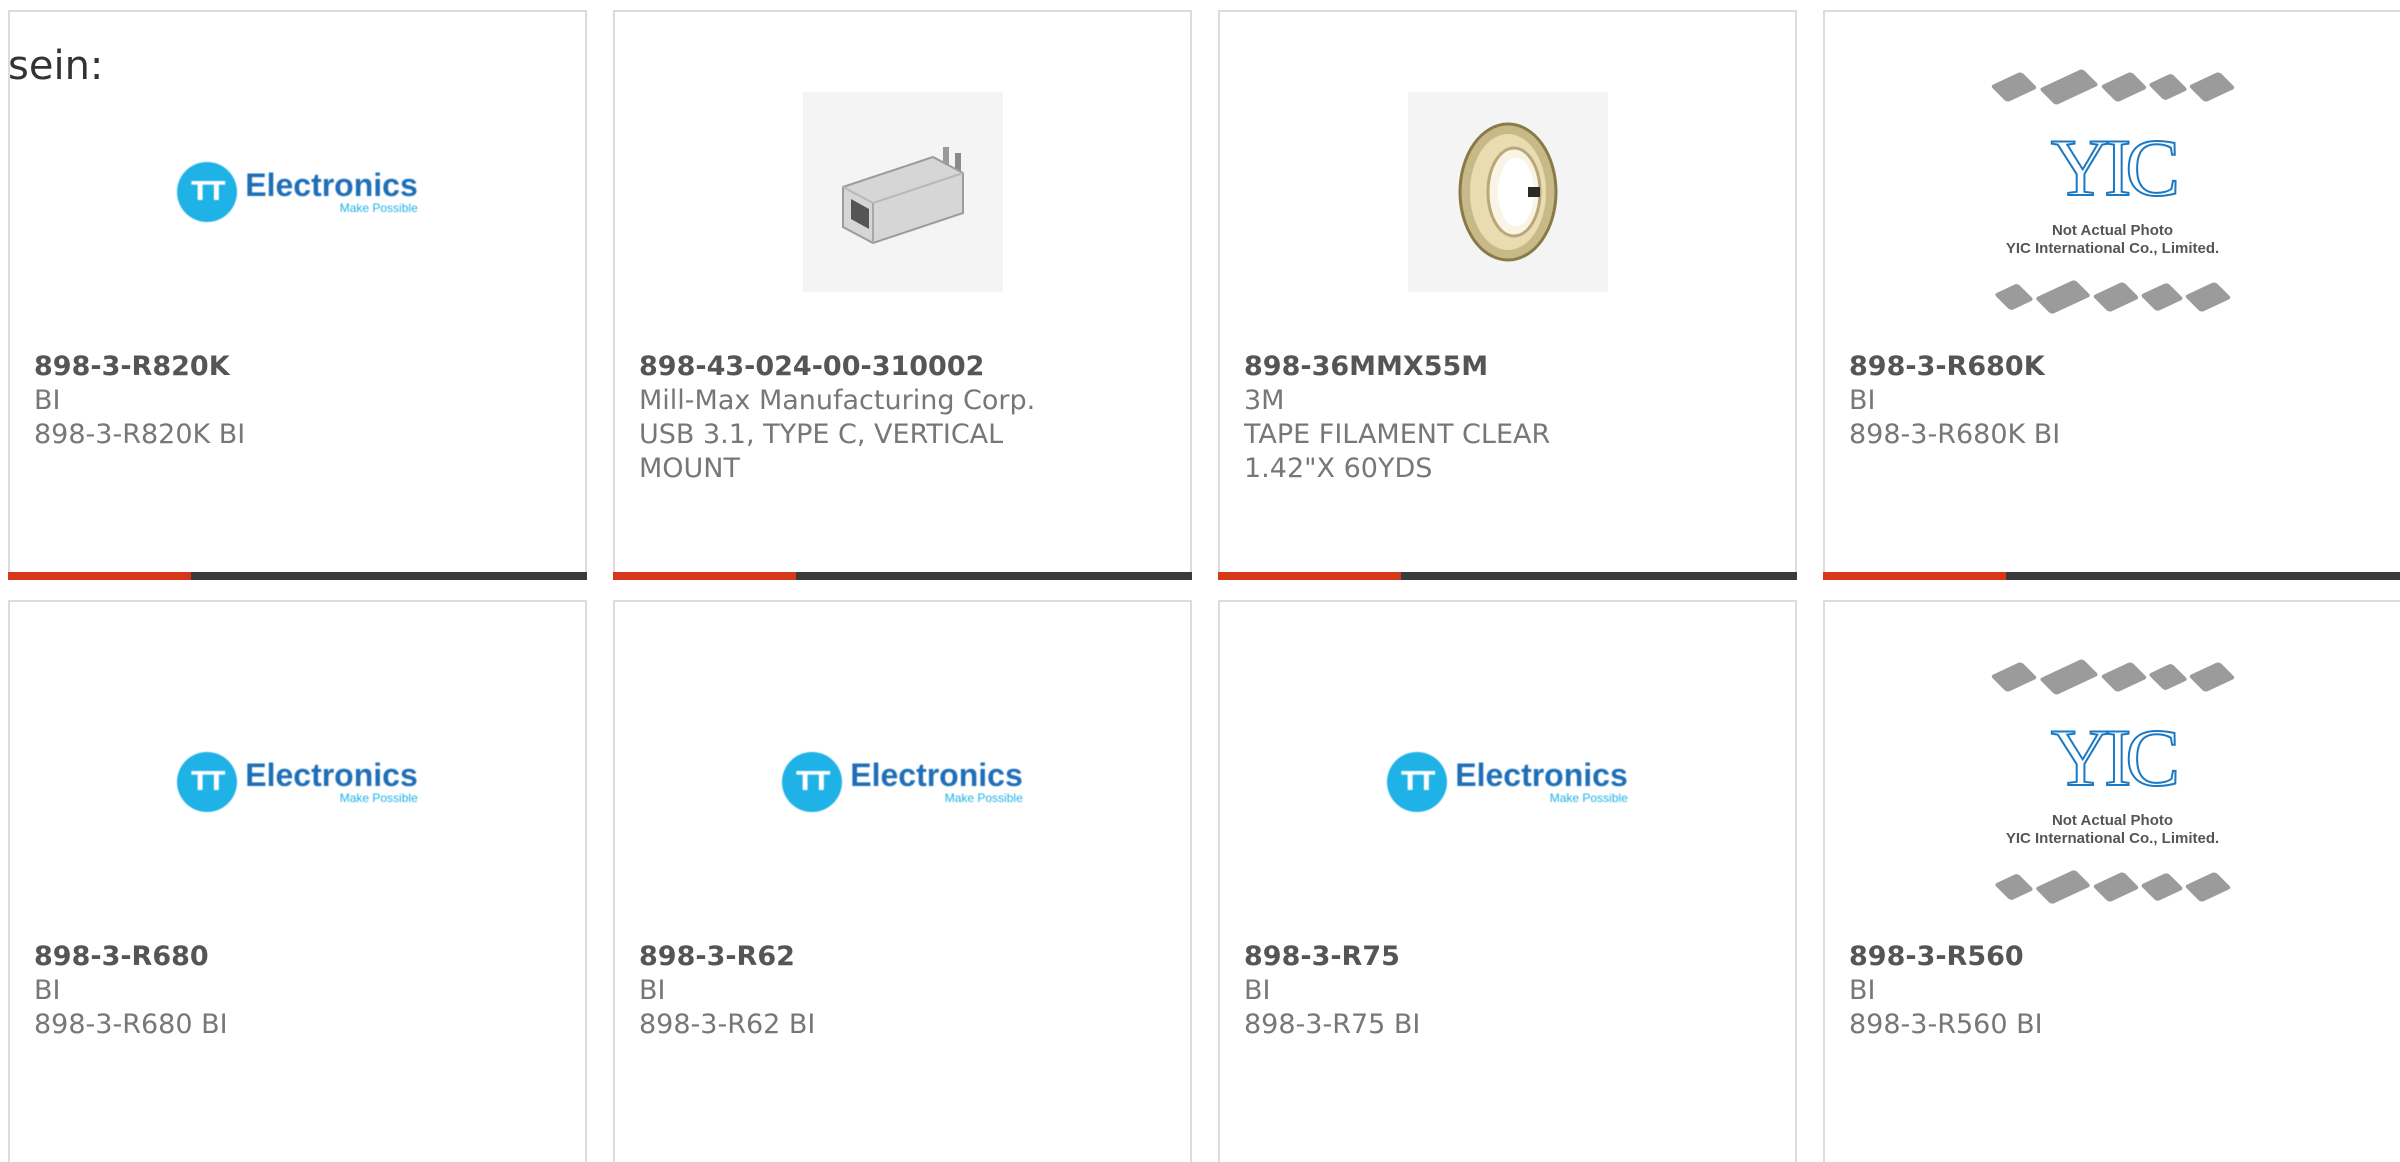 The height and width of the screenshot is (1162, 2400). What do you see at coordinates (297, 991) in the screenshot?
I see `product-info: 898-3-R680 BI 898-3-R680 BI` at bounding box center [297, 991].